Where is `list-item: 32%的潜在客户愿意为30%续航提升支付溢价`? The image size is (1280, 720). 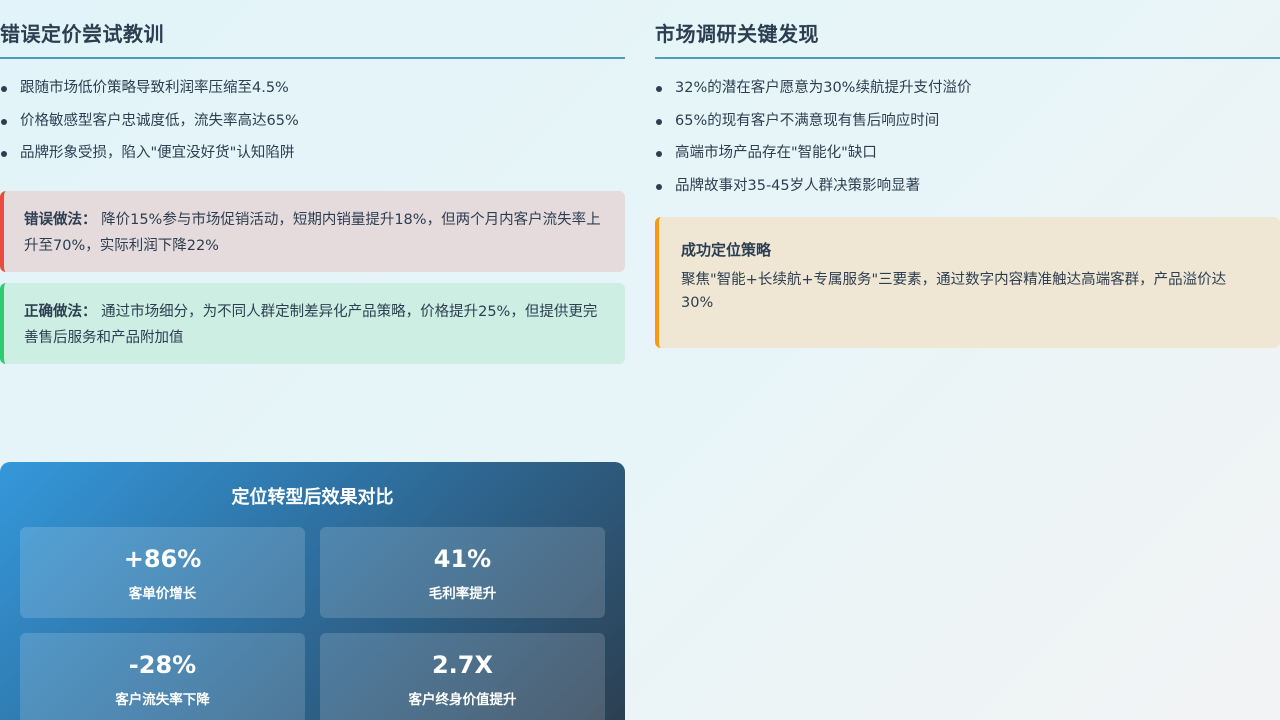 list-item: 32%的潜在客户愿意为30%续航提升支付溢价 is located at coordinates (967, 88).